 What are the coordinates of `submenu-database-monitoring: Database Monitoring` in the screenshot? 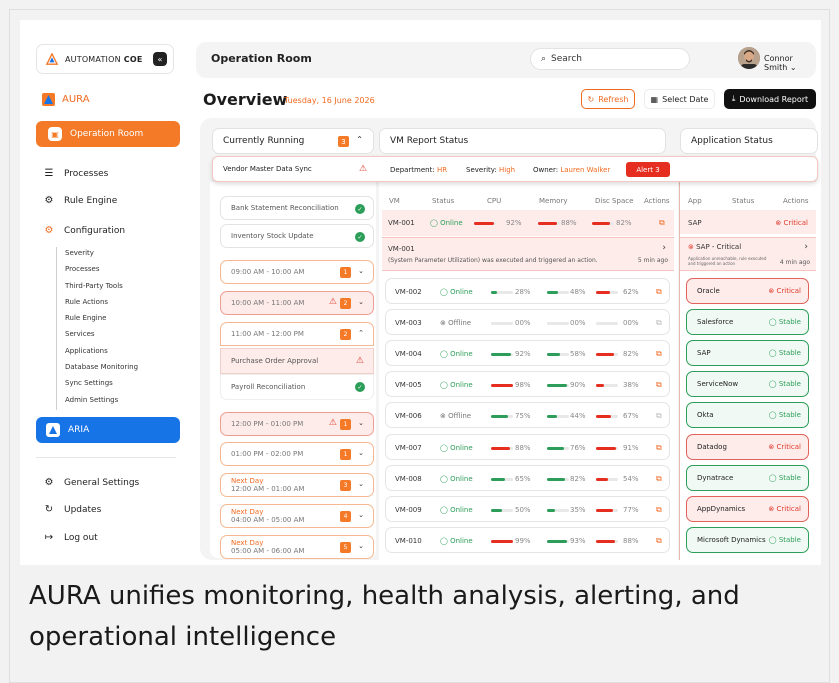 It's located at (101, 369).